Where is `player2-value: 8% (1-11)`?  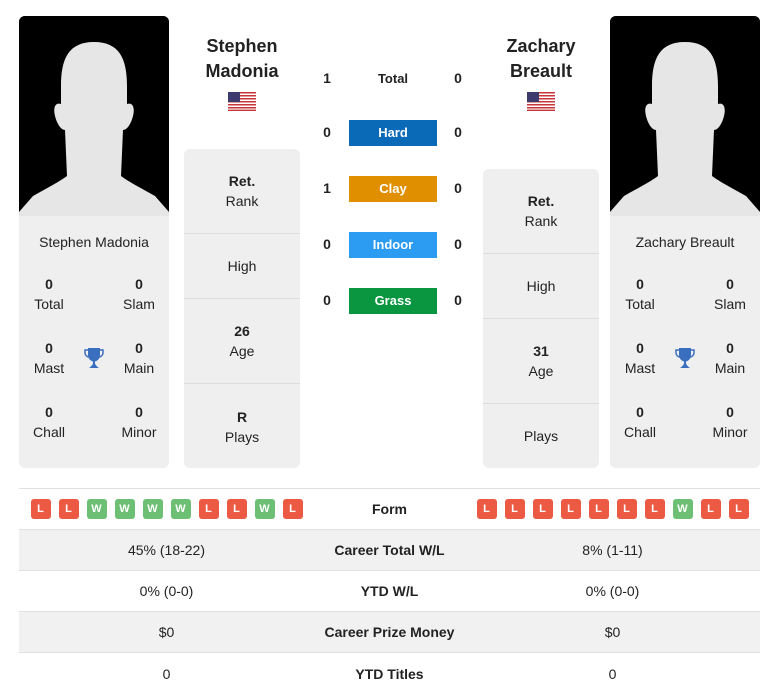
player2-value: 8% (1-11) is located at coordinates (612, 550).